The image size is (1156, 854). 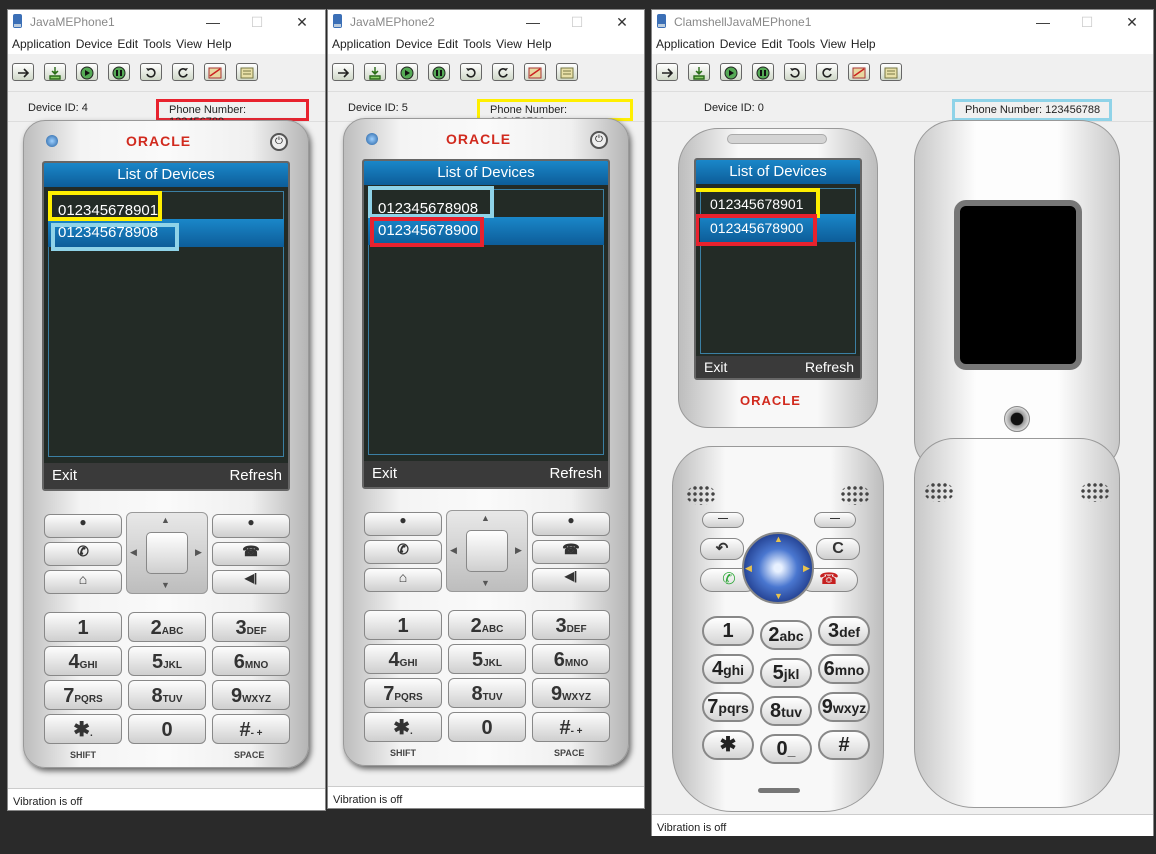 I want to click on end-call-icon: ☎, so click(x=251, y=554).